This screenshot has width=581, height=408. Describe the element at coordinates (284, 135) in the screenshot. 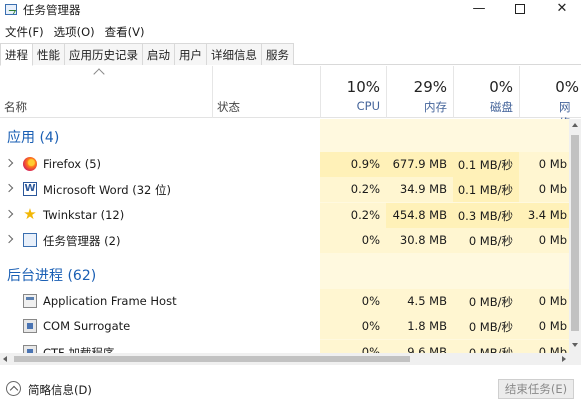

I see `group-apps: 应用 (4)` at that location.